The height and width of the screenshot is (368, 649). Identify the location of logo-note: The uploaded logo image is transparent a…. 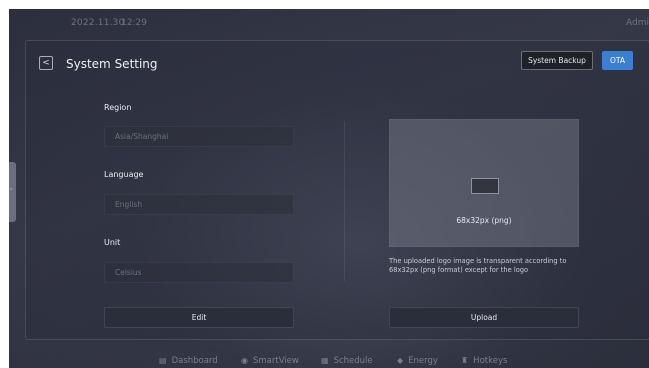
(478, 265).